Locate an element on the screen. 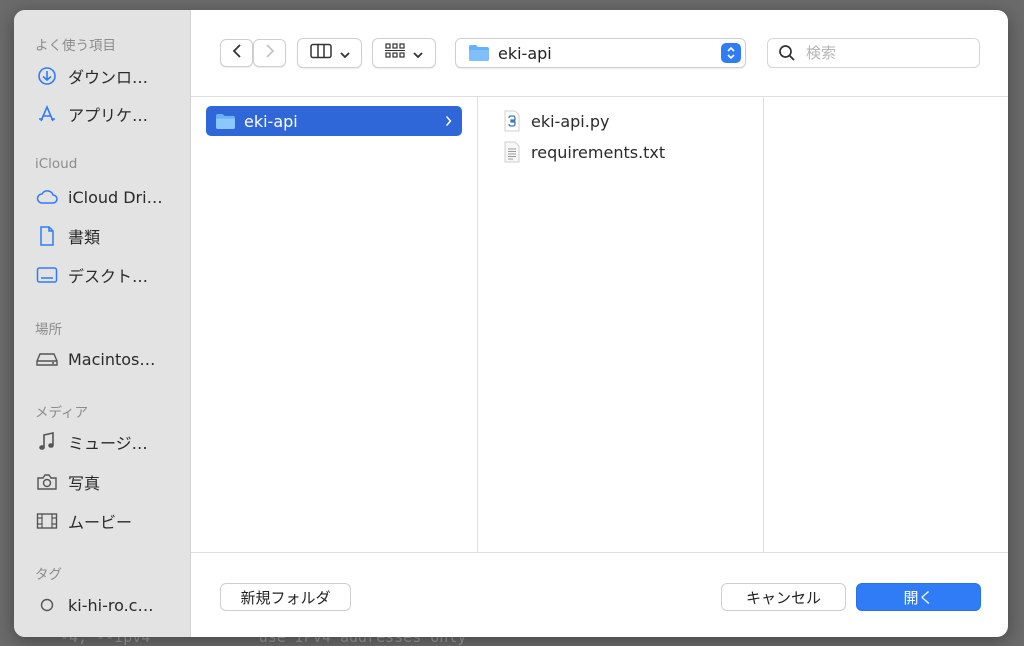 The width and height of the screenshot is (1024, 646). document-icon is located at coordinates (47, 236).